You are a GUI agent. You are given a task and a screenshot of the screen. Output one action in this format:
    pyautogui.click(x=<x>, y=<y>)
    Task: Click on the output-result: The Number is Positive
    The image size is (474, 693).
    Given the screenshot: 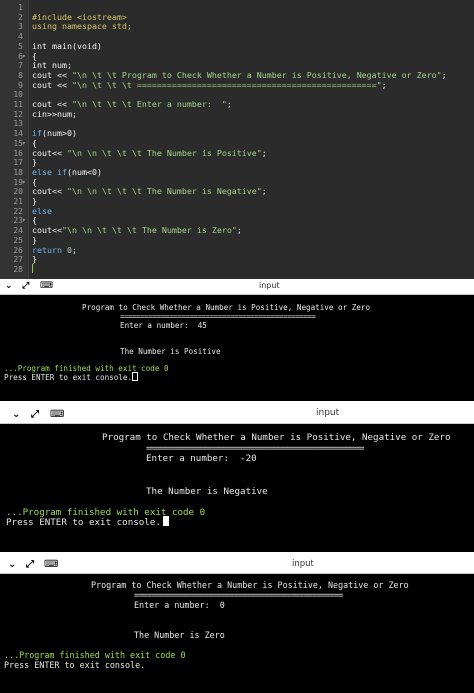 What is the action you would take?
    pyautogui.click(x=170, y=351)
    